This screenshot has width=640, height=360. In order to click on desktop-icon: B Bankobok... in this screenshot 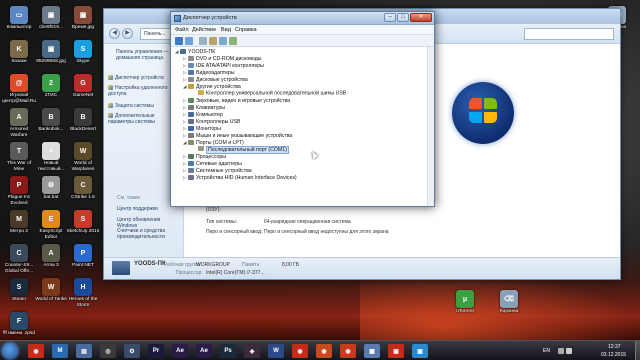, I will do `click(51, 120)`.